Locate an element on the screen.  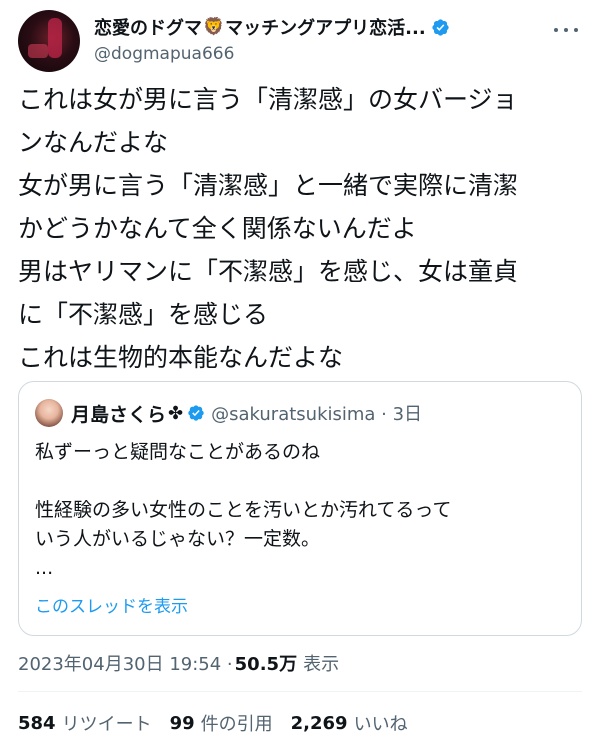
like-count: 2,269 is located at coordinates (319, 723).